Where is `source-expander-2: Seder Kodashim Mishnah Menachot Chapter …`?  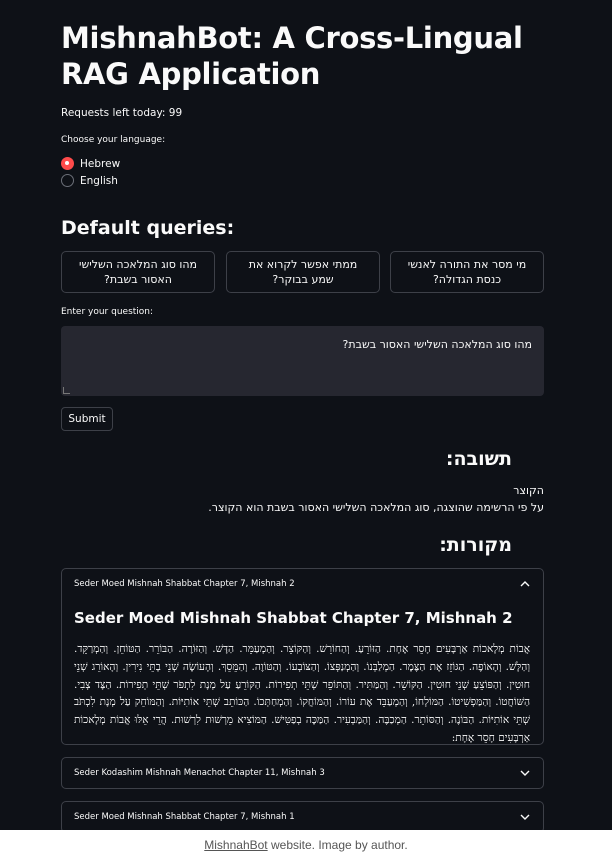 source-expander-2: Seder Kodashim Mishnah Menachot Chapter … is located at coordinates (302, 773).